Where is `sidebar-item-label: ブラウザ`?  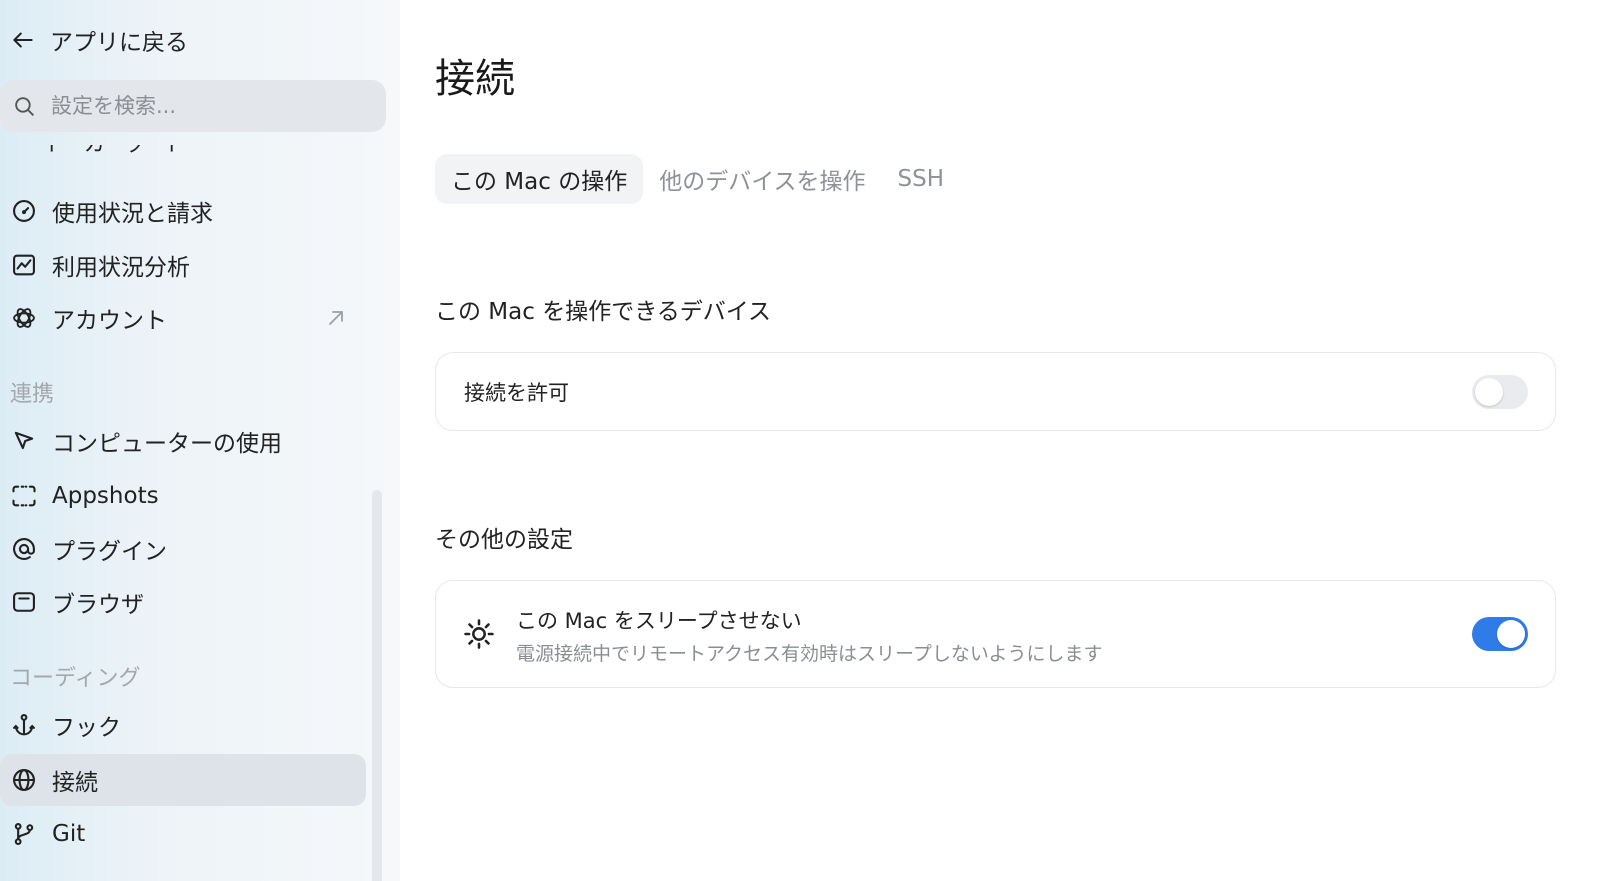
sidebar-item-label: ブラウザ is located at coordinates (98, 605).